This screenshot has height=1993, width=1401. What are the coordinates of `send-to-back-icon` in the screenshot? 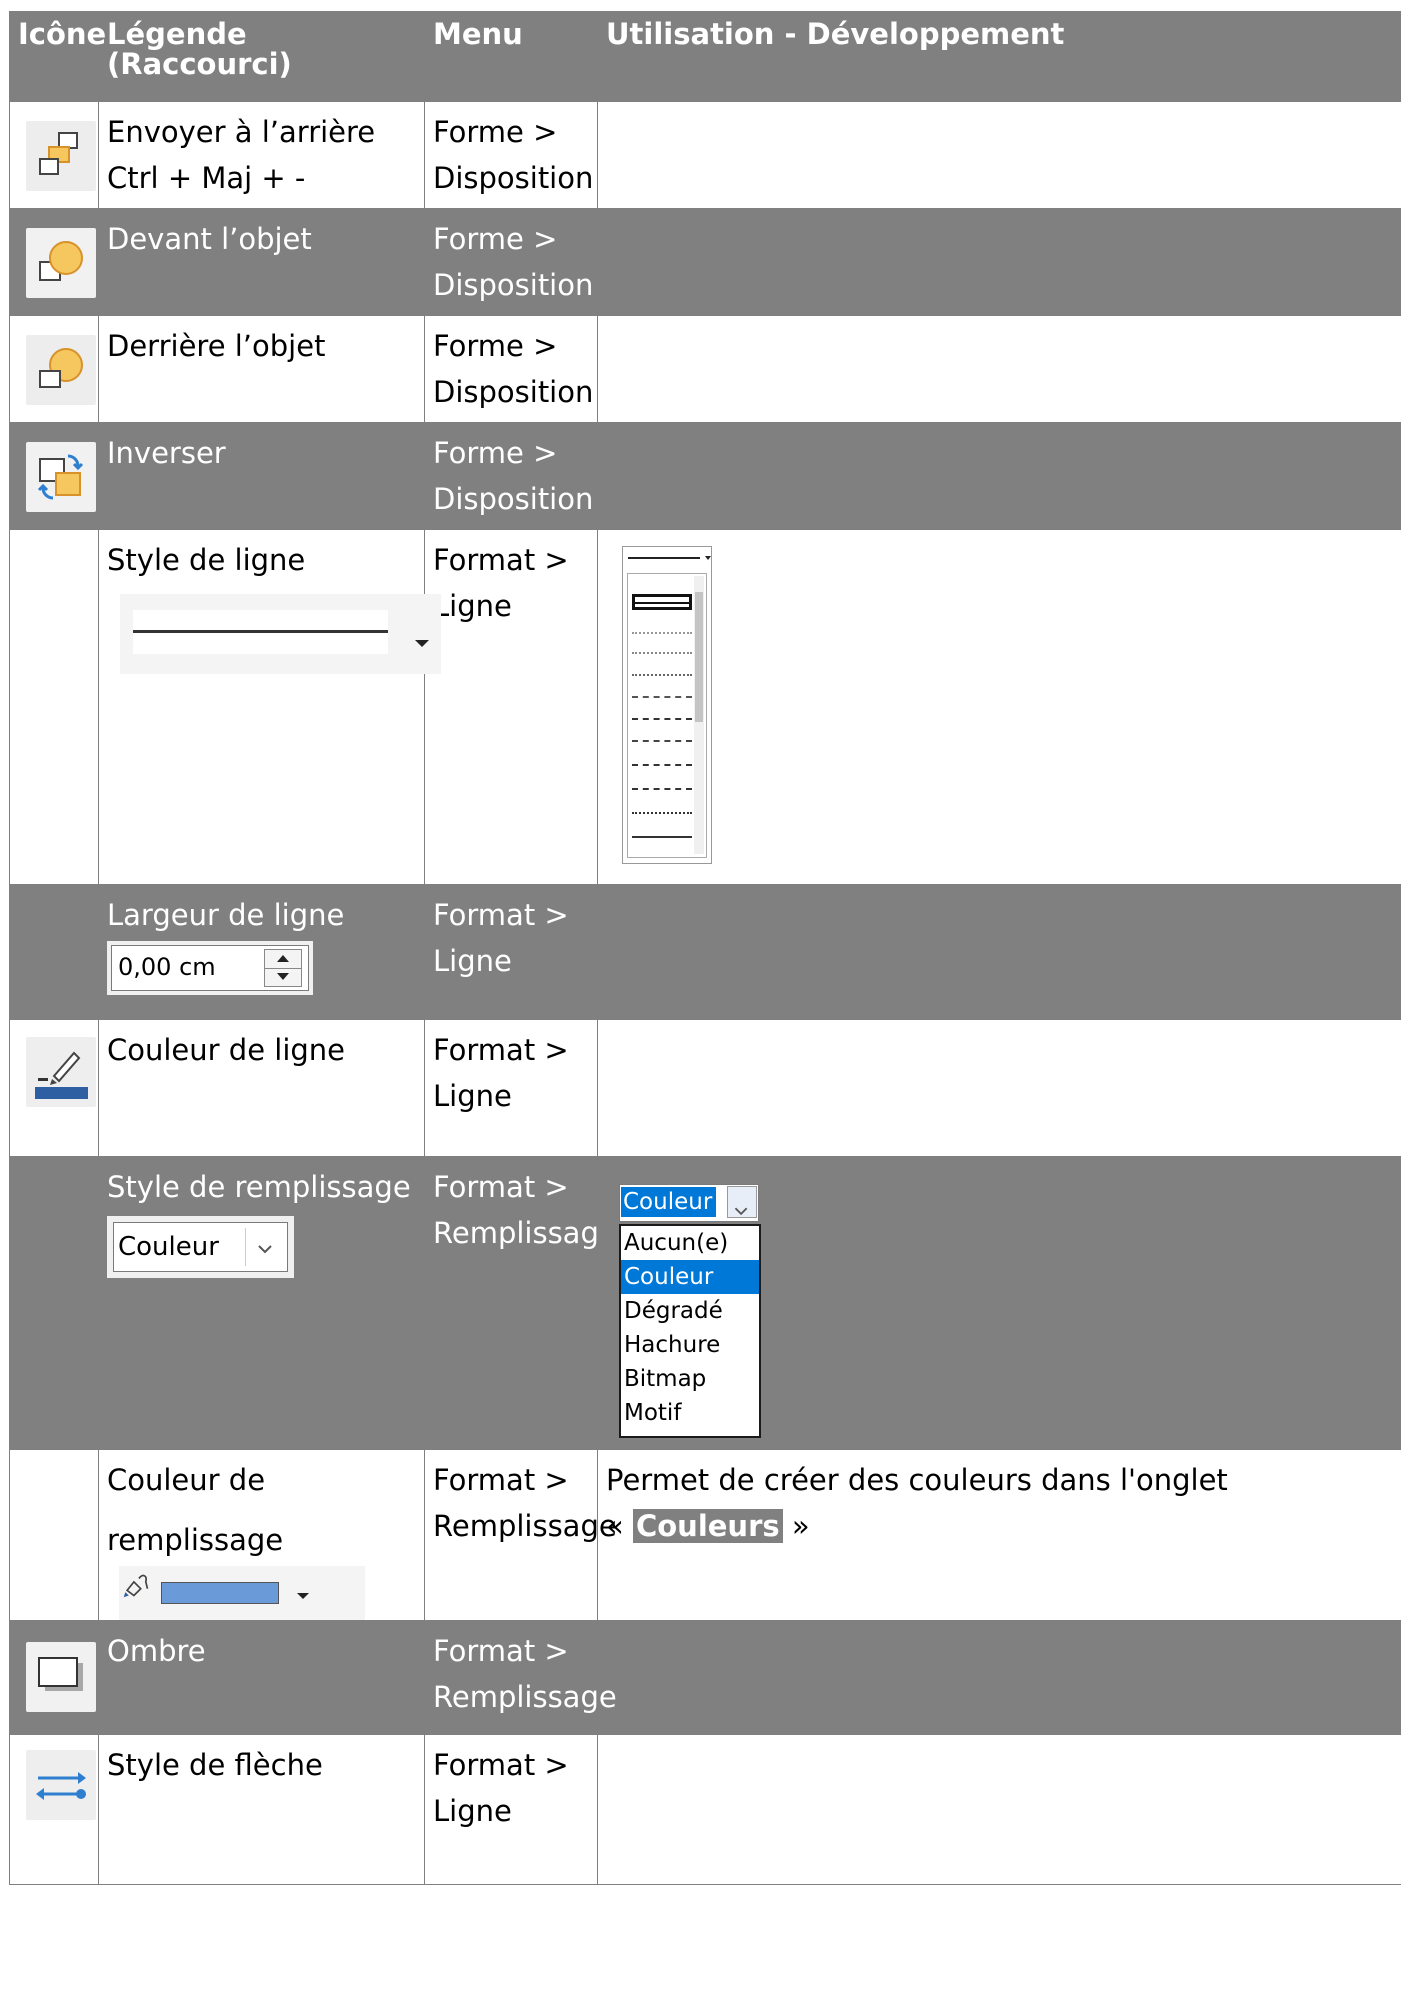 It's located at (61, 156).